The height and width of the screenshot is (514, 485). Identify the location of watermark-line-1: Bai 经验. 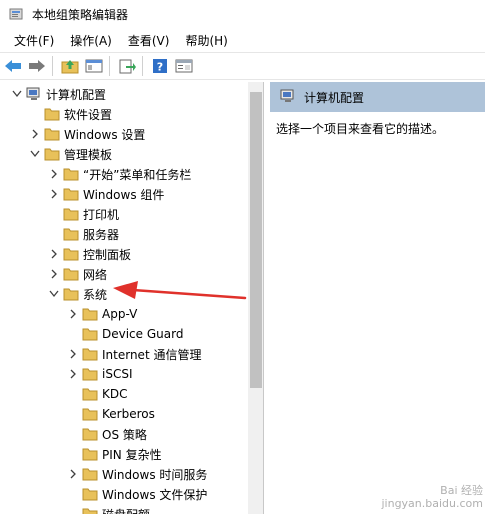
(461, 490).